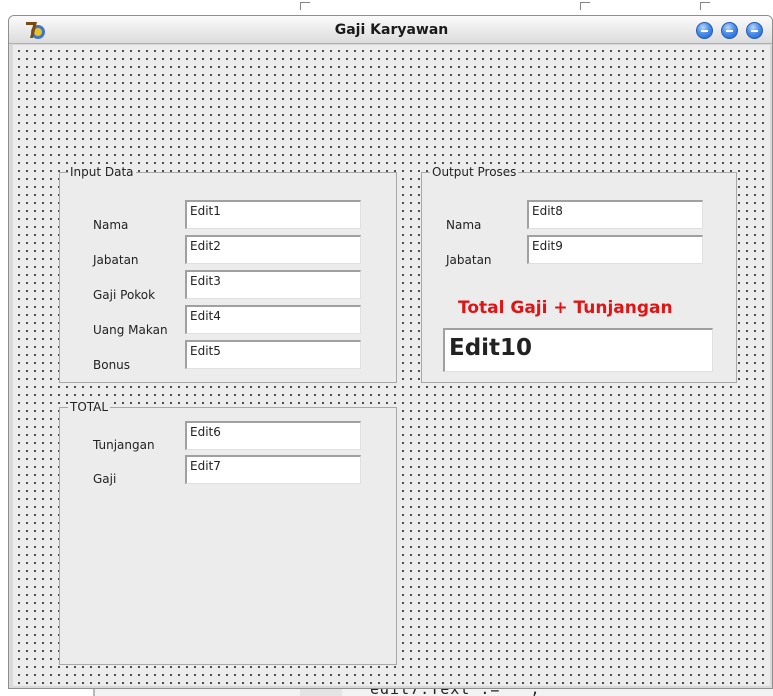  What do you see at coordinates (729, 30) in the screenshot?
I see `maximize-button` at bounding box center [729, 30].